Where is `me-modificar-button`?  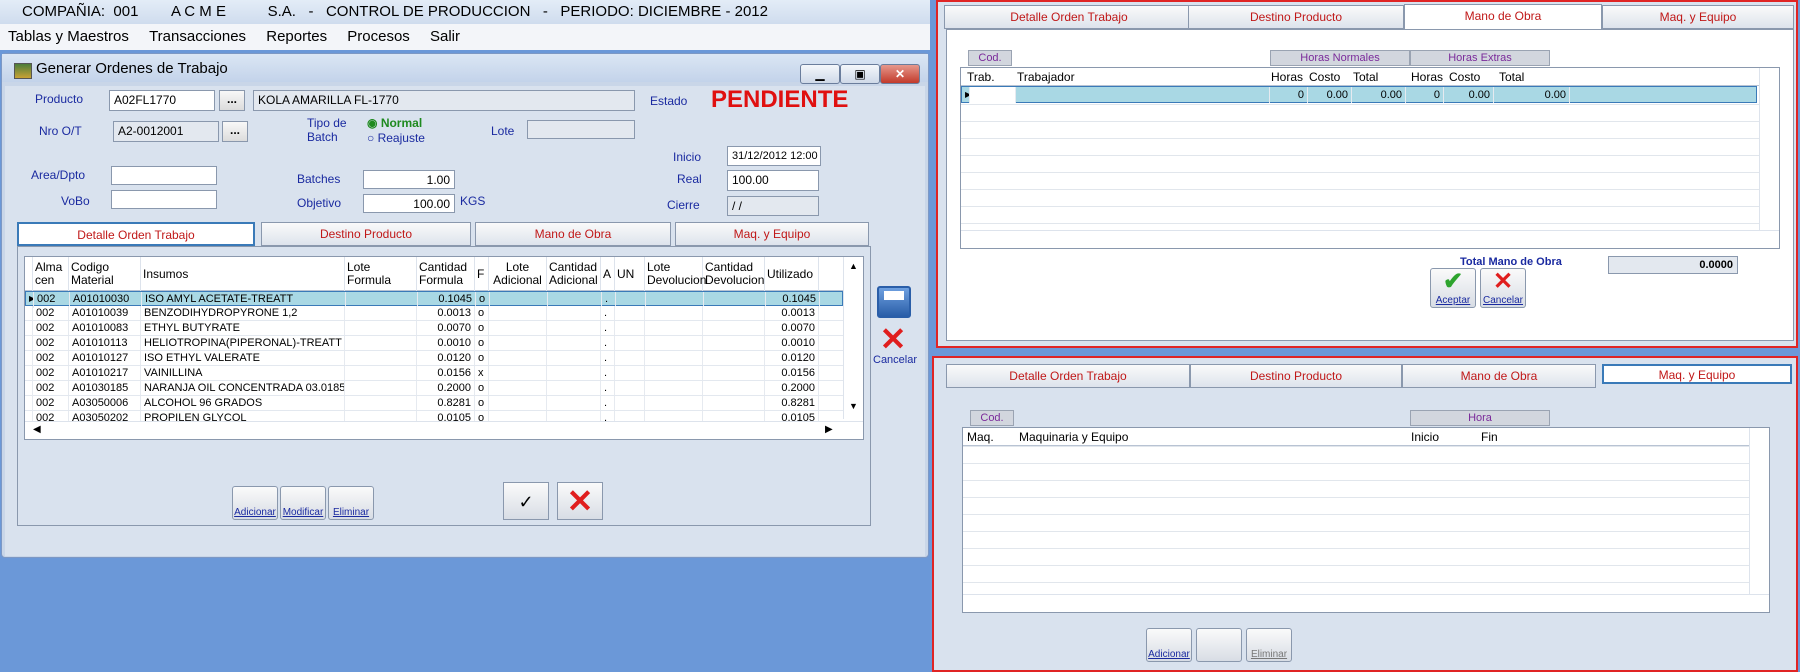 me-modificar-button is located at coordinates (1219, 645).